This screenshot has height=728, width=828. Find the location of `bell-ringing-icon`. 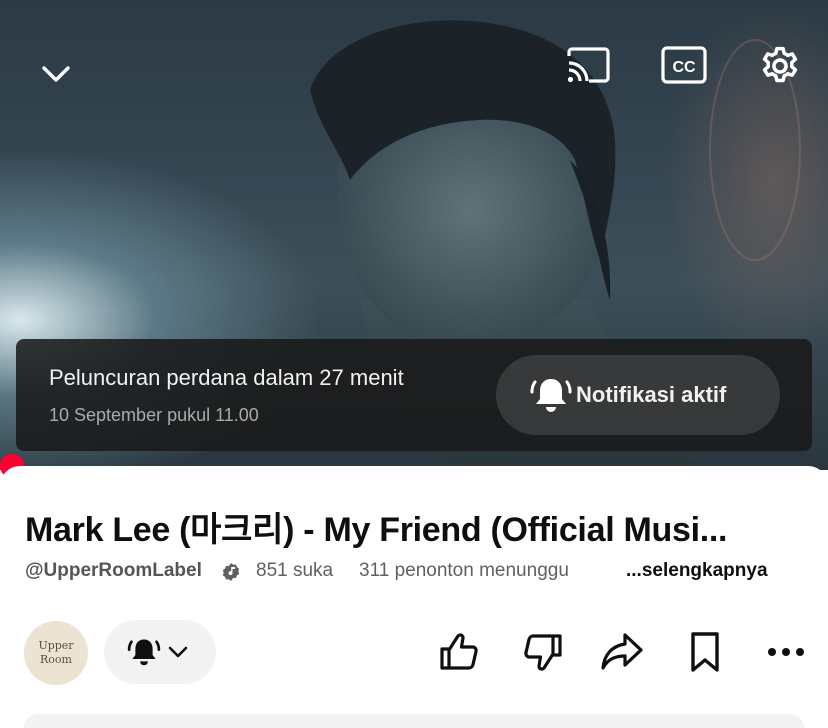

bell-ringing-icon is located at coordinates (551, 395).